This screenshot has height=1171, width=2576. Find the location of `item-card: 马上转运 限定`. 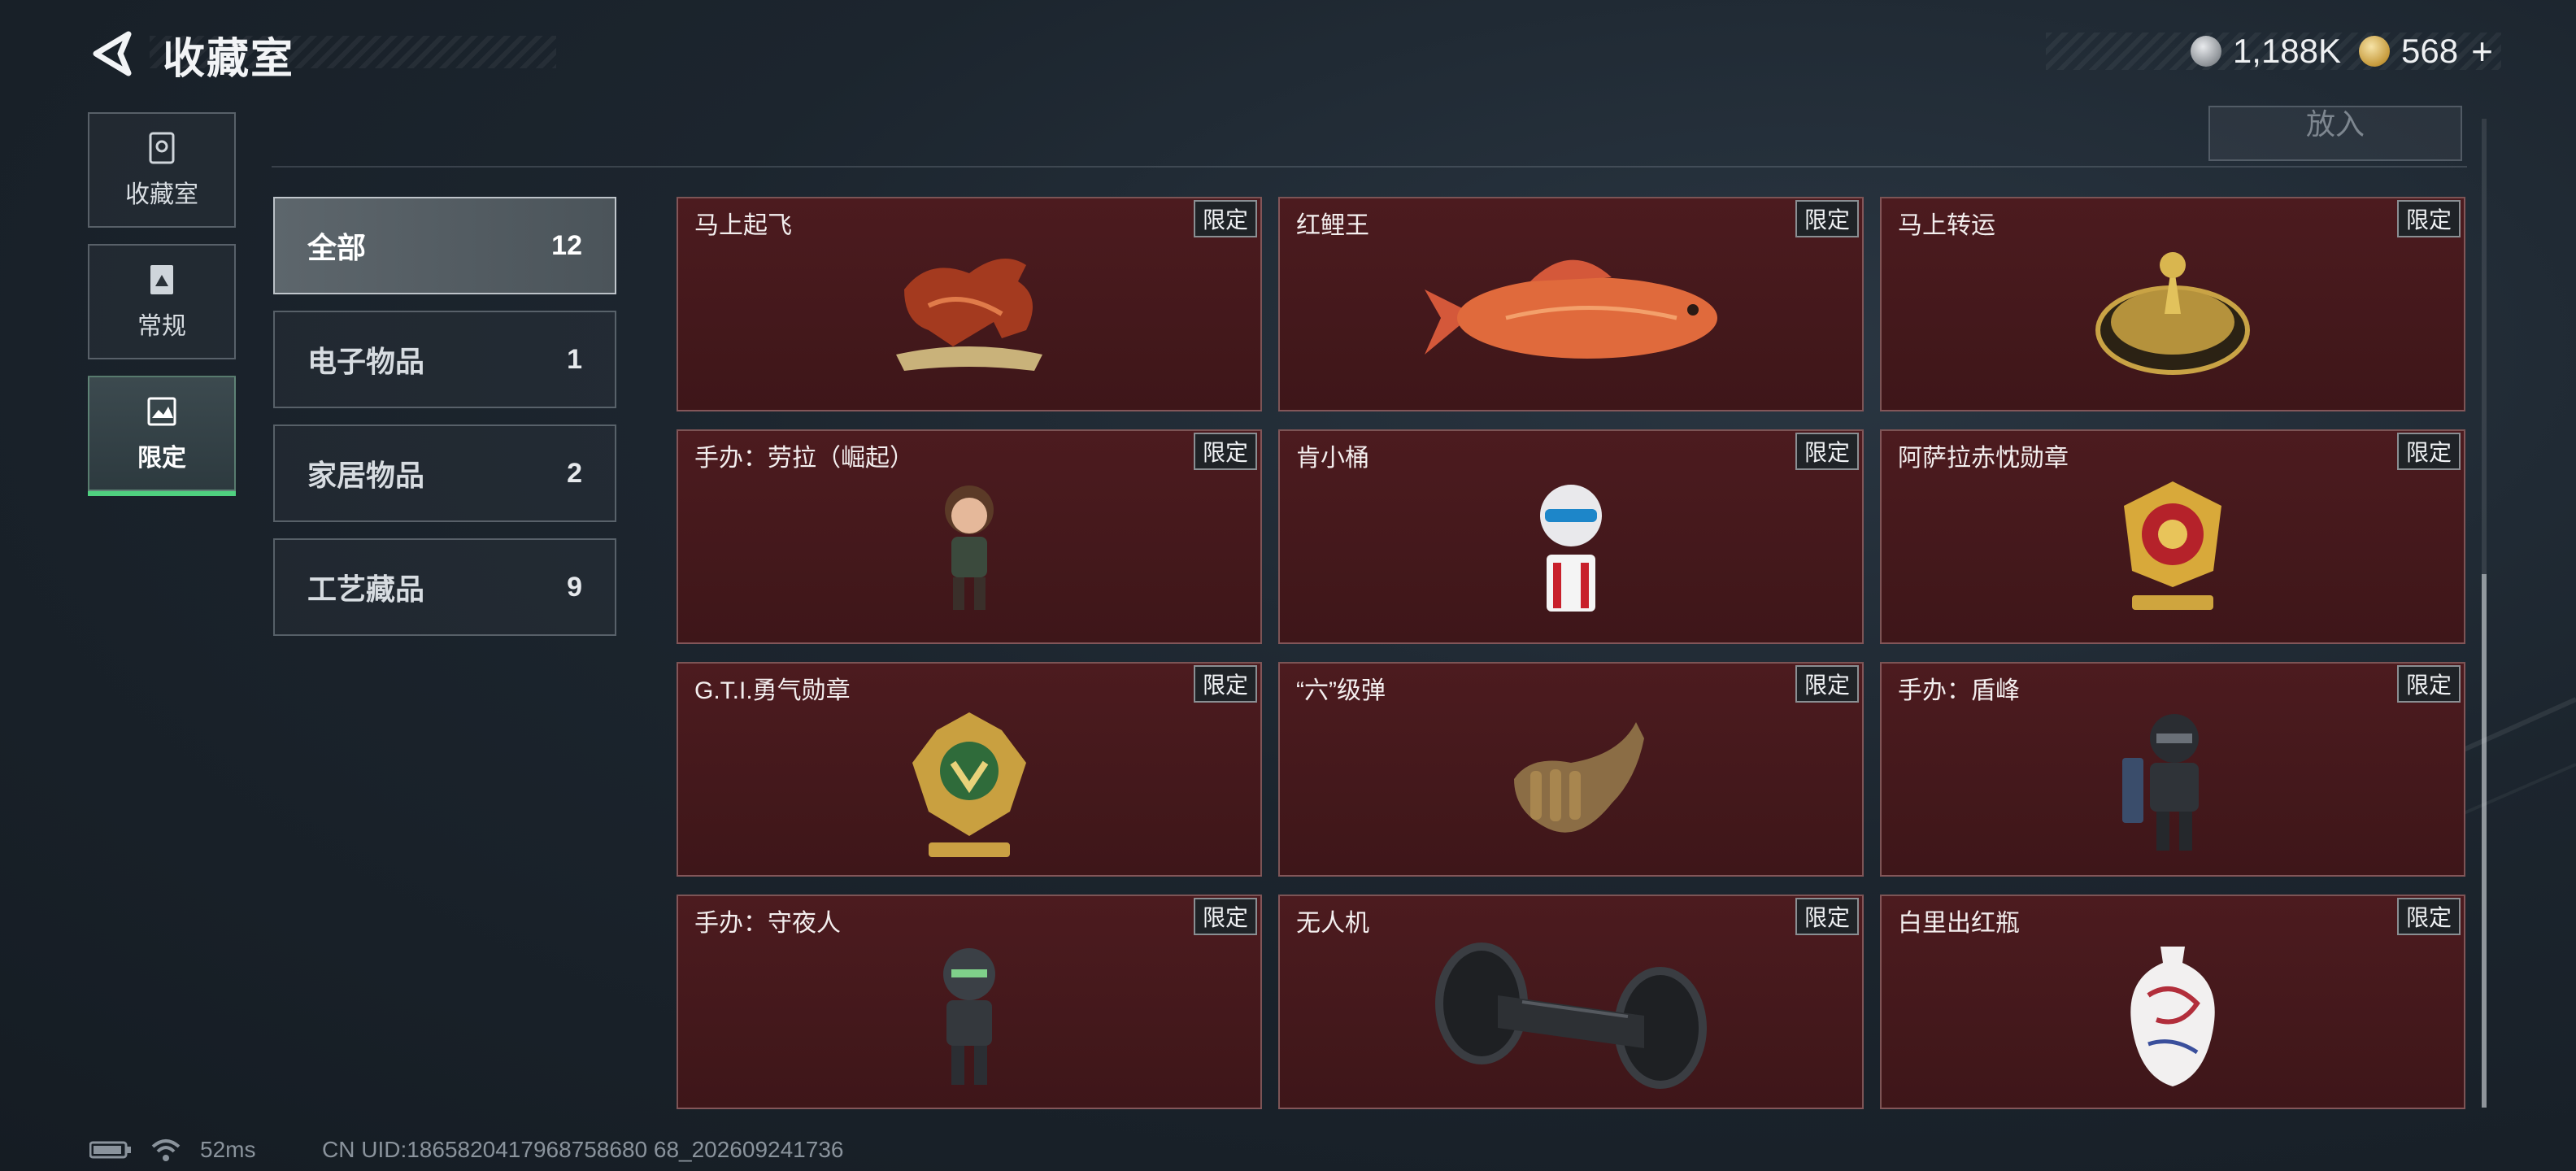

item-card: 马上转运 限定 is located at coordinates (2173, 304).